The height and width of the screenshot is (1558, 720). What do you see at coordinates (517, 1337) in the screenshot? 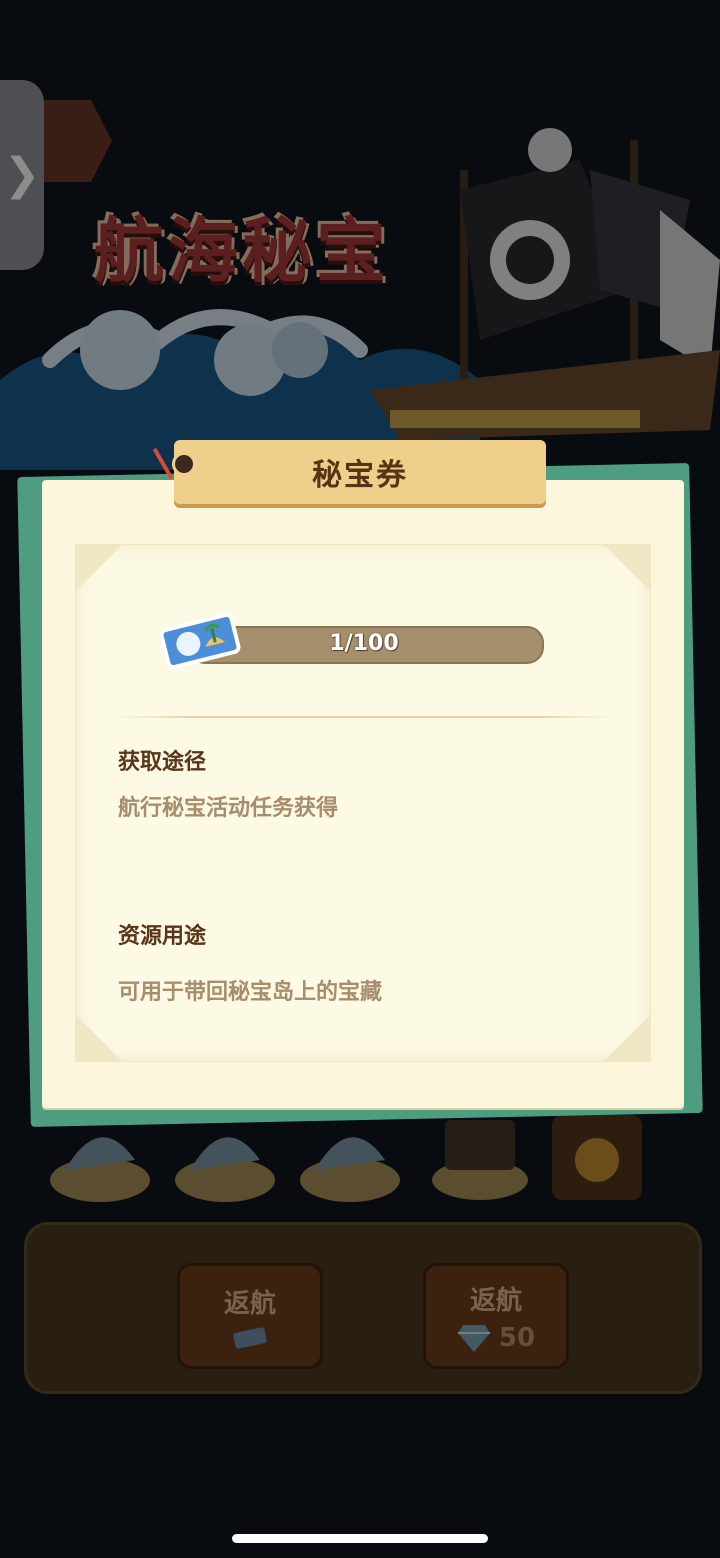
I see `diamond-cost: 50` at bounding box center [517, 1337].